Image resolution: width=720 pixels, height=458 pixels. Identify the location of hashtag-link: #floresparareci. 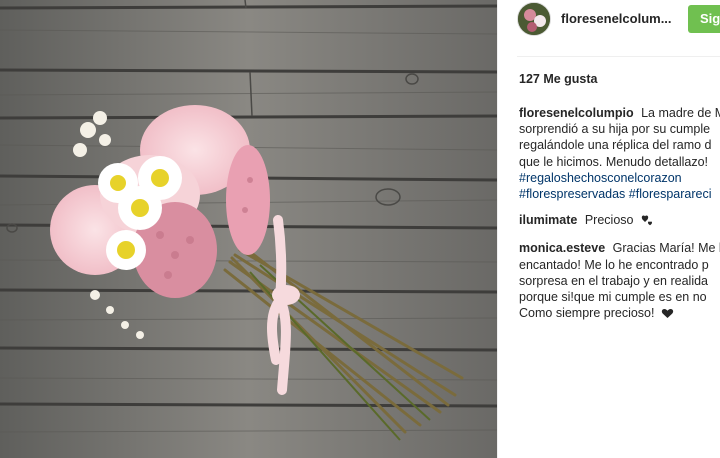
(670, 194).